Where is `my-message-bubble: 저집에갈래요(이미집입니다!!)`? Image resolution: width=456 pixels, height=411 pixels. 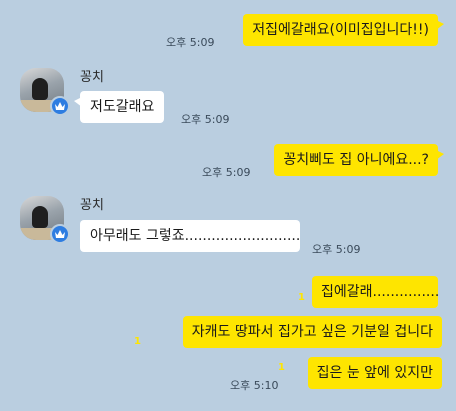 my-message-bubble: 저집에갈래요(이미집입니다!!) is located at coordinates (343, 30).